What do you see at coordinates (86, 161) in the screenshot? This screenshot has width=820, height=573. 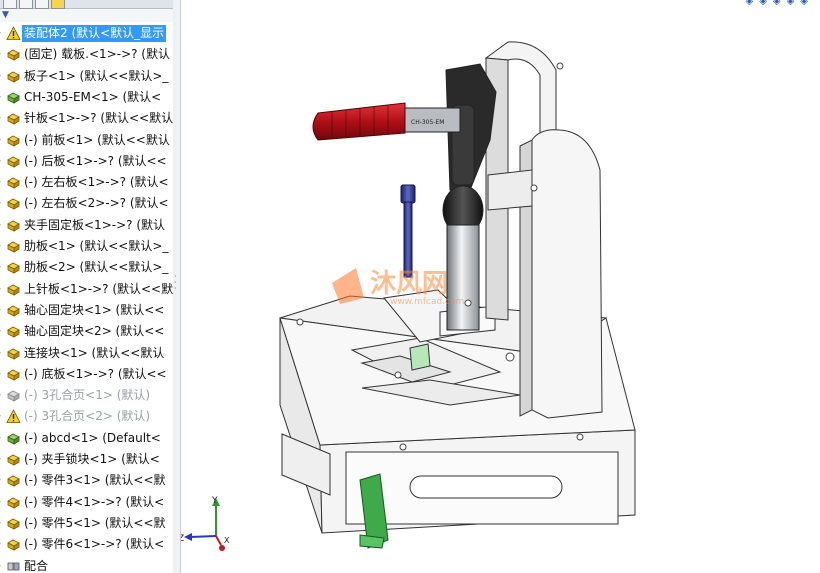 I see `tree-item: ▸ (-) 后板<1>->? (默认<<` at bounding box center [86, 161].